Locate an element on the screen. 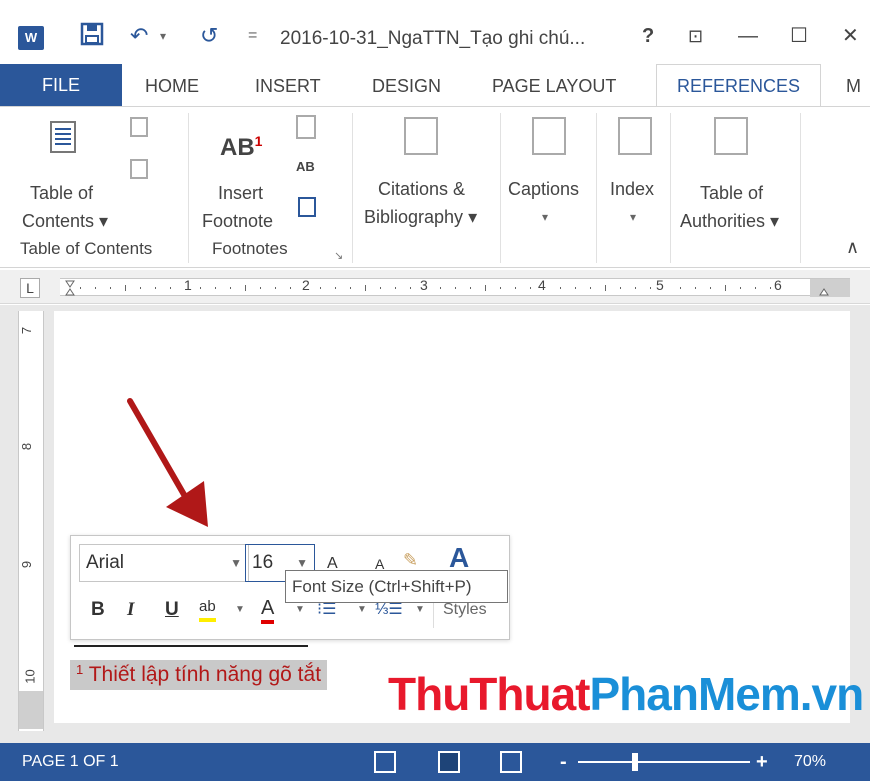 The image size is (870, 781). print-layout-icon is located at coordinates (449, 762).